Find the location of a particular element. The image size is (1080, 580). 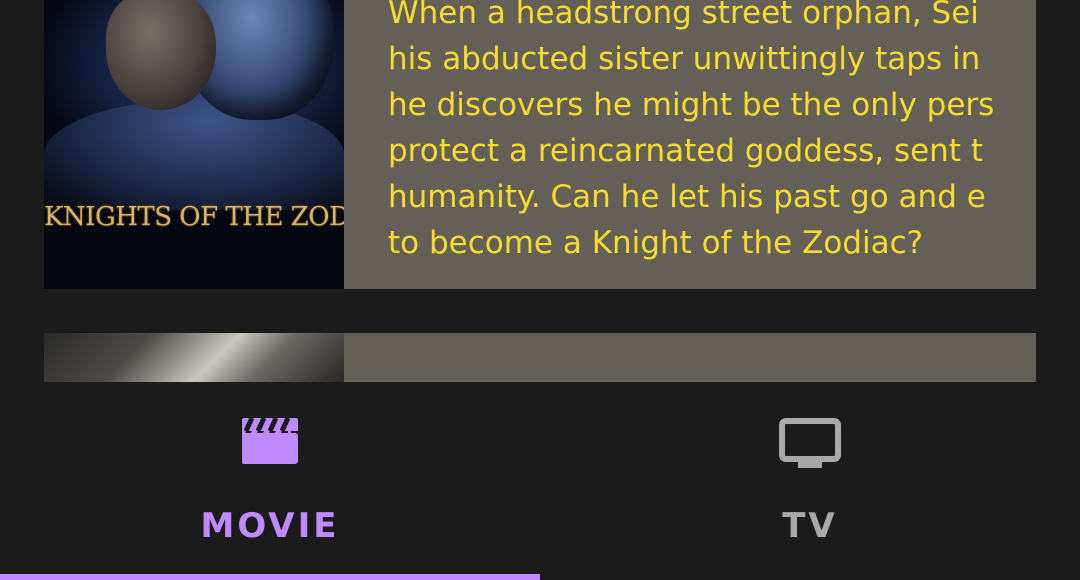

description-line: protect a reincarnated goddess, sent t is located at coordinates (685, 151).